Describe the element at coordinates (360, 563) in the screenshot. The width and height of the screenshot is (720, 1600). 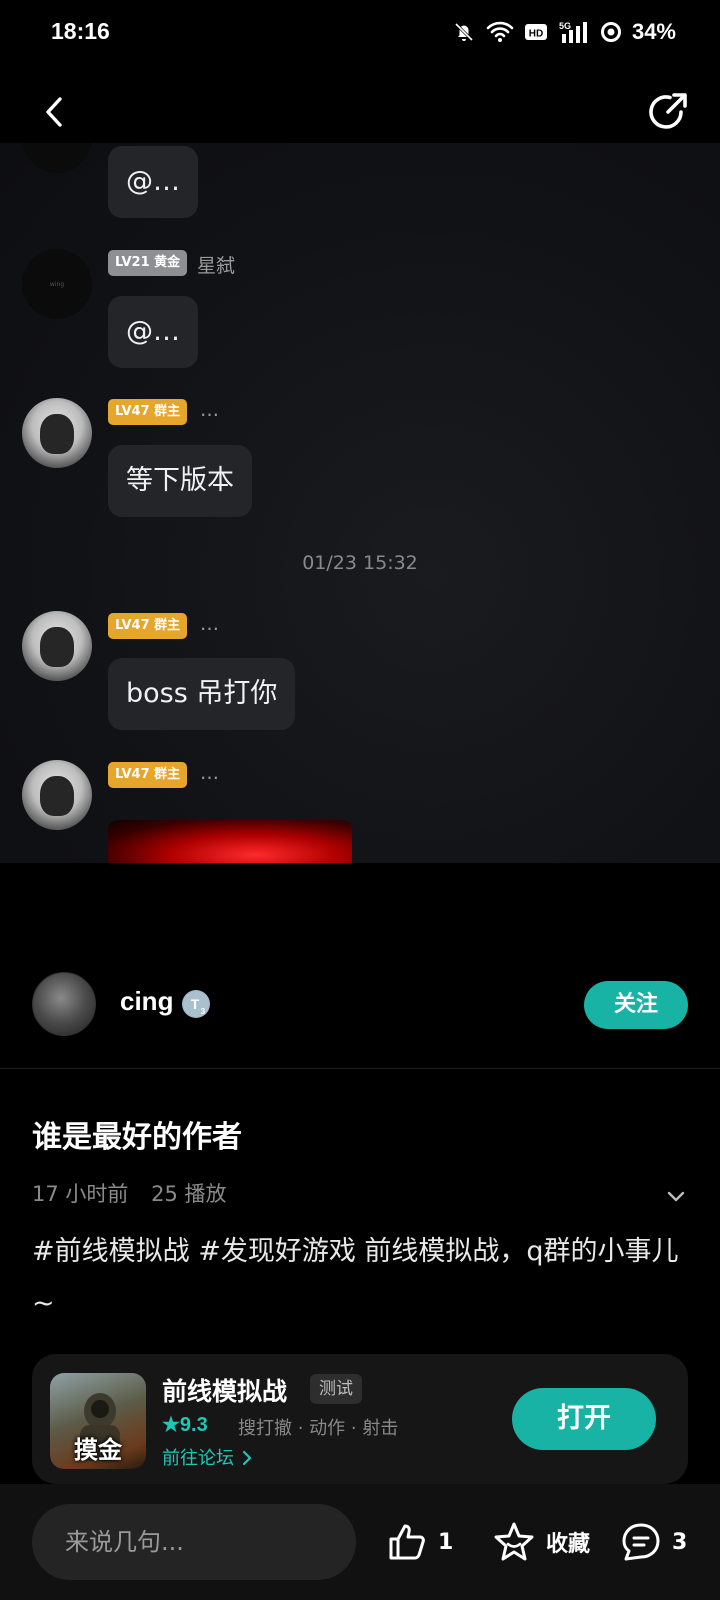
I see `chat-timestamp: 01/23 15:32` at that location.